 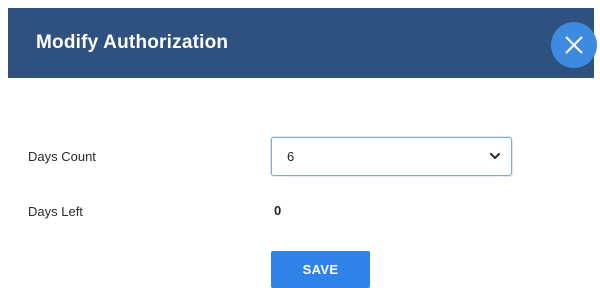 I want to click on days-left-value: 0, so click(x=278, y=210).